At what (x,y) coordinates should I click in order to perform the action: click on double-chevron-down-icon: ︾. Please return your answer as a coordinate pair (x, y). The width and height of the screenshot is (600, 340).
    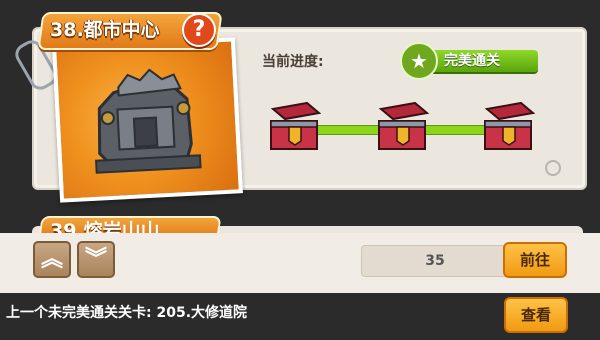
    Looking at the image, I should click on (95, 259).